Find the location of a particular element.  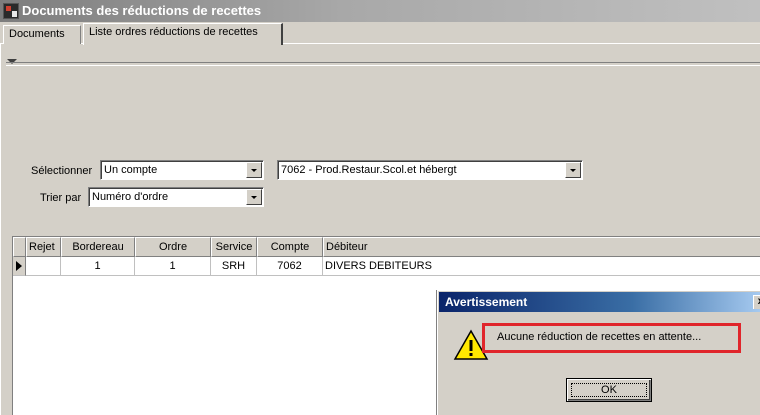

focus-rect is located at coordinates (609, 390).